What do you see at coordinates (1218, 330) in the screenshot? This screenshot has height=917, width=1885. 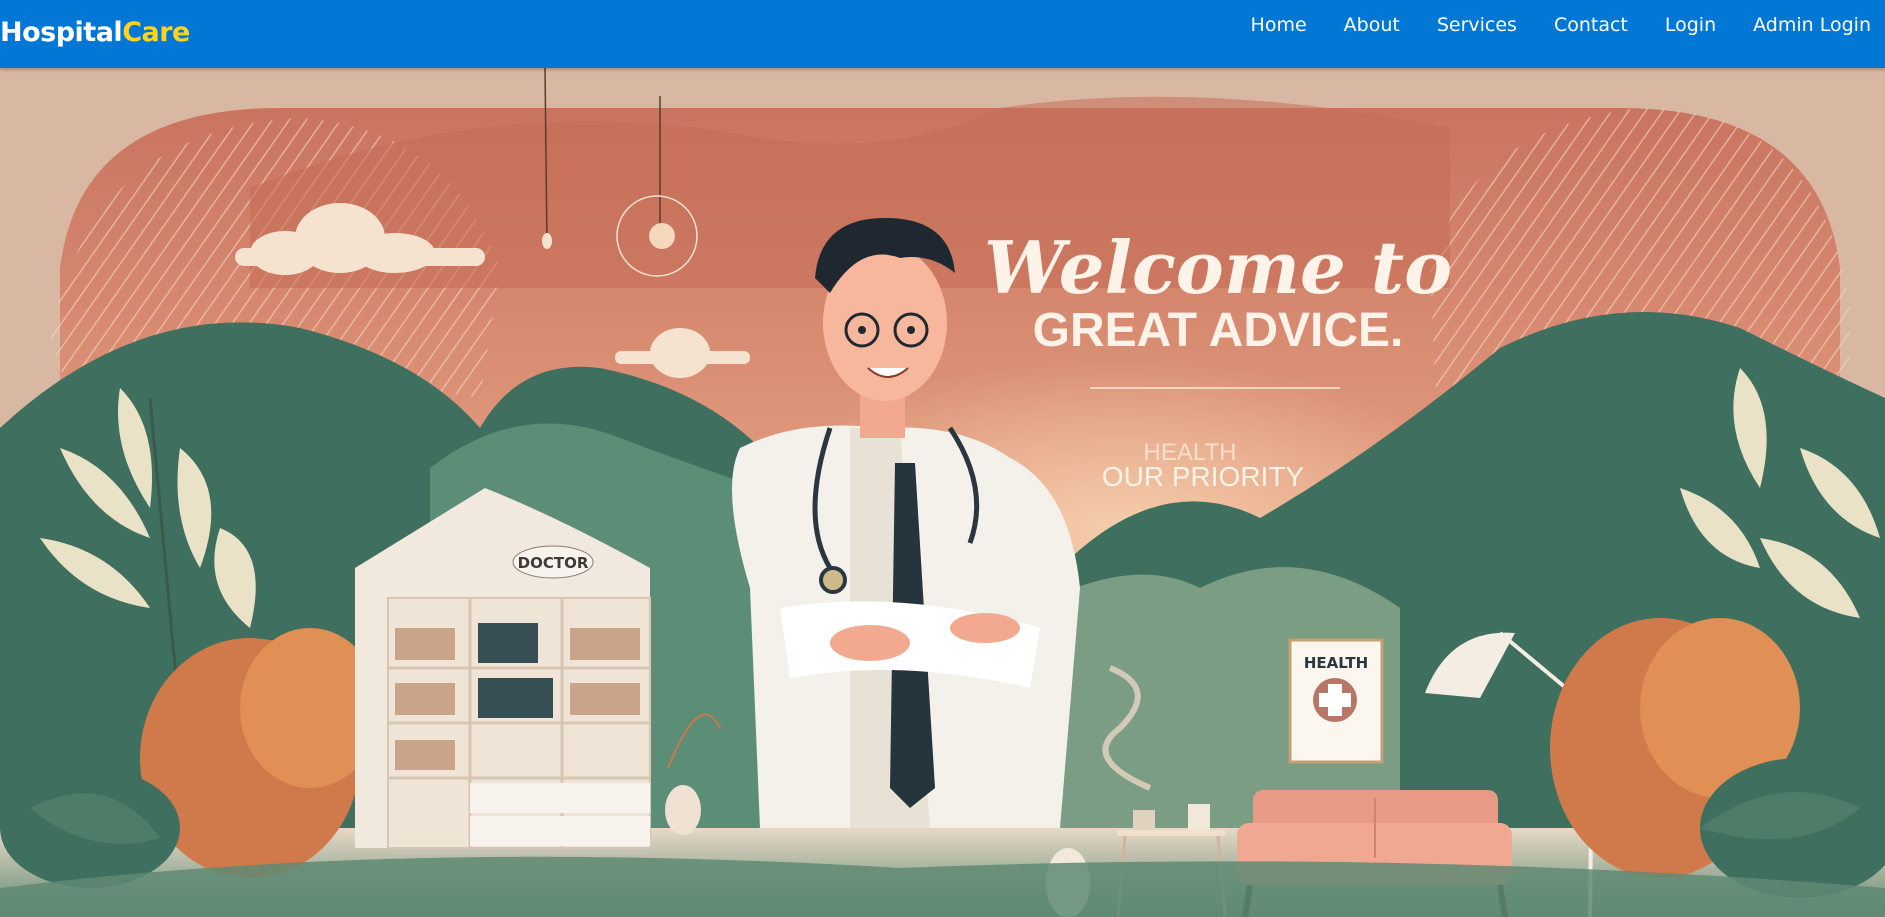 I see `hero-headline-caps: GREAT ADVICE.` at bounding box center [1218, 330].